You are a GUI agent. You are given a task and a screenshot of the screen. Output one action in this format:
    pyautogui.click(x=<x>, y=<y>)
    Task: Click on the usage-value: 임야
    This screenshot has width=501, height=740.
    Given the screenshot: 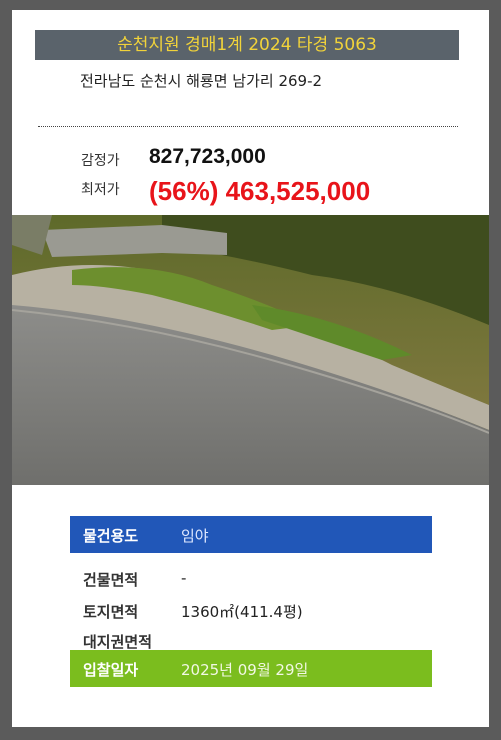 What is the action you would take?
    pyautogui.click(x=195, y=536)
    